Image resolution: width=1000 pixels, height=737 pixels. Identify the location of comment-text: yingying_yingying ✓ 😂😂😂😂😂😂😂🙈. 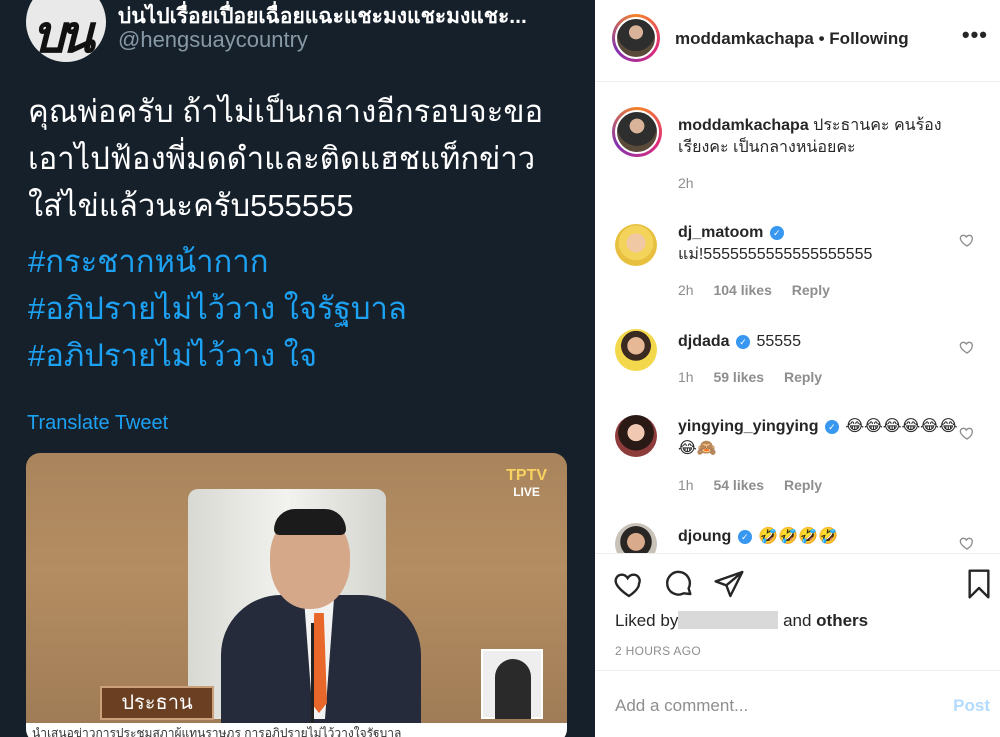
(820, 438).